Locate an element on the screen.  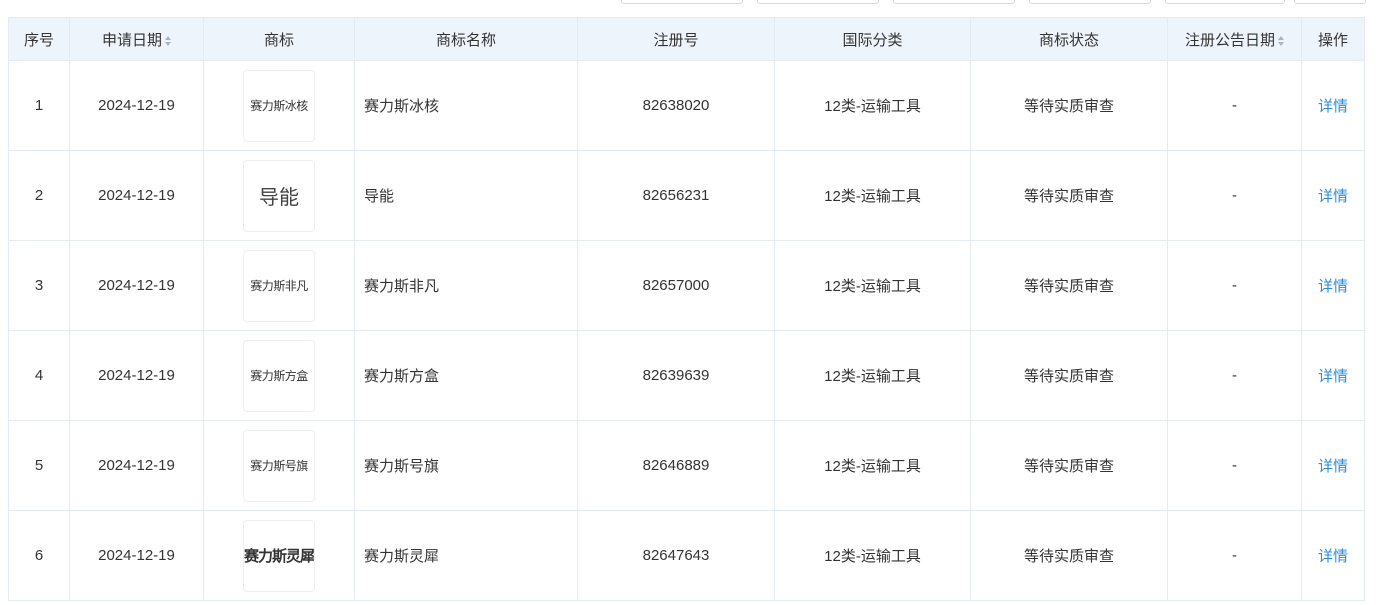
cell-logo: 赛力斯号旗 is located at coordinates (279, 465).